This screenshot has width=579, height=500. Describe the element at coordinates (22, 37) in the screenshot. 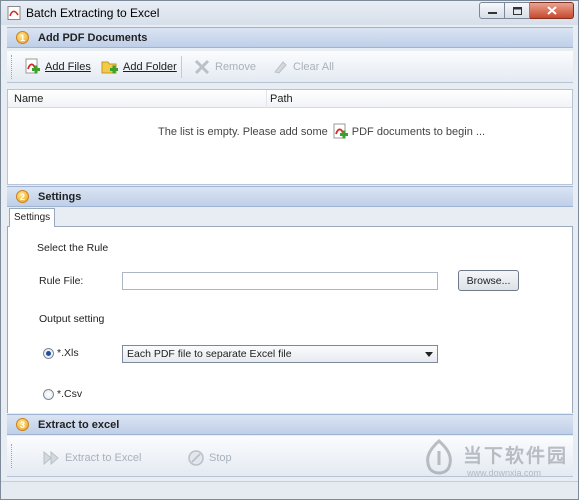

I see `step-1-badge: 1` at that location.